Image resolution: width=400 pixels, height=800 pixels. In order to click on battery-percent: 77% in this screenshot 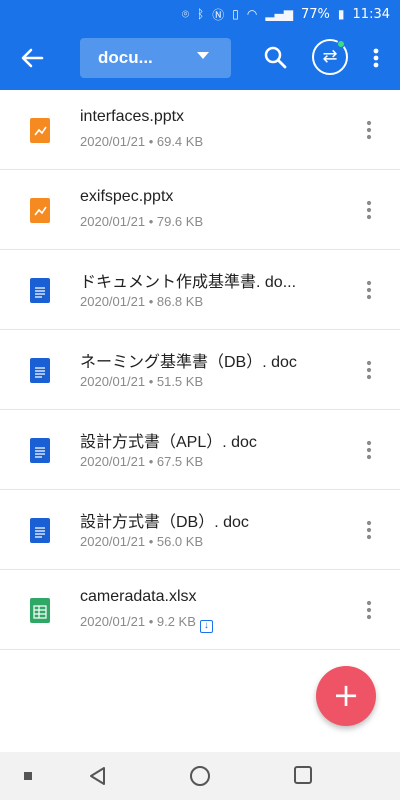, I will do `click(315, 14)`.